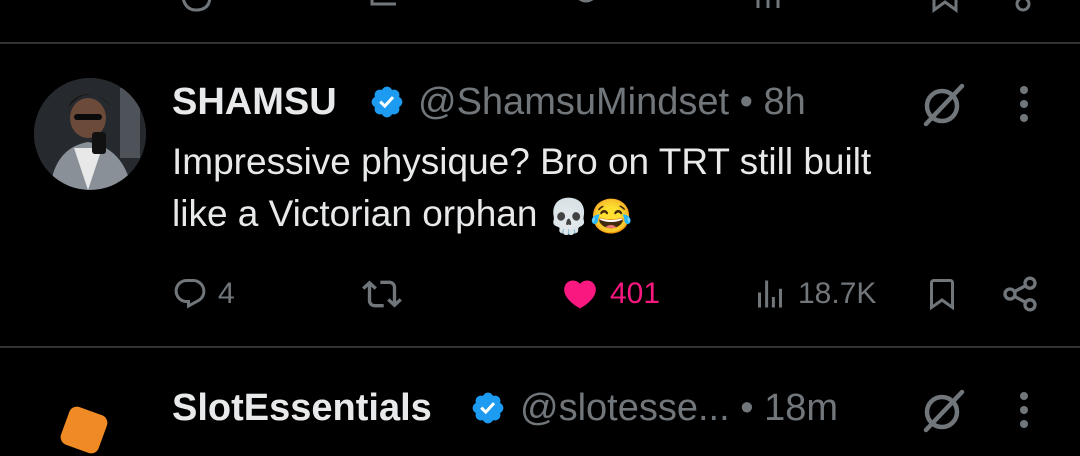 Image resolution: width=1080 pixels, height=456 pixels. What do you see at coordinates (837, 293) in the screenshot?
I see `views-count: 18.7K` at bounding box center [837, 293].